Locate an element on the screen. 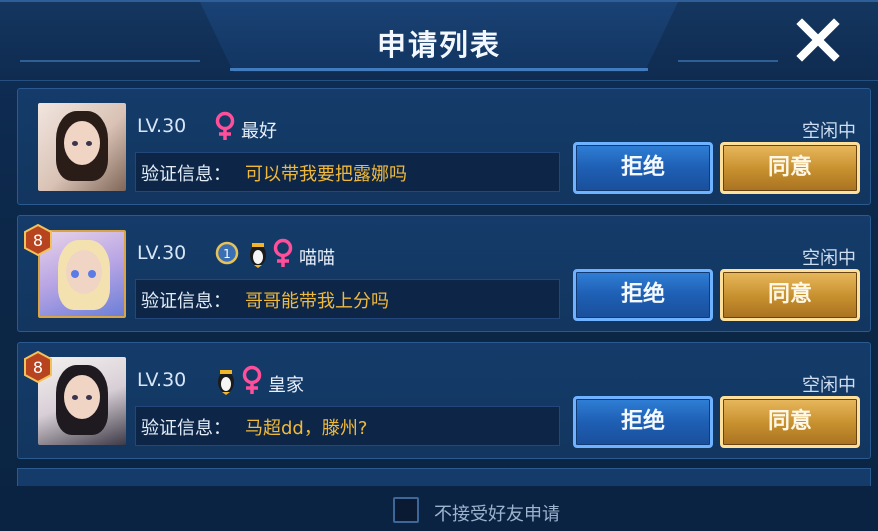  verification-message-box: 验证信息： 马超dd，滕州? is located at coordinates (347, 426).